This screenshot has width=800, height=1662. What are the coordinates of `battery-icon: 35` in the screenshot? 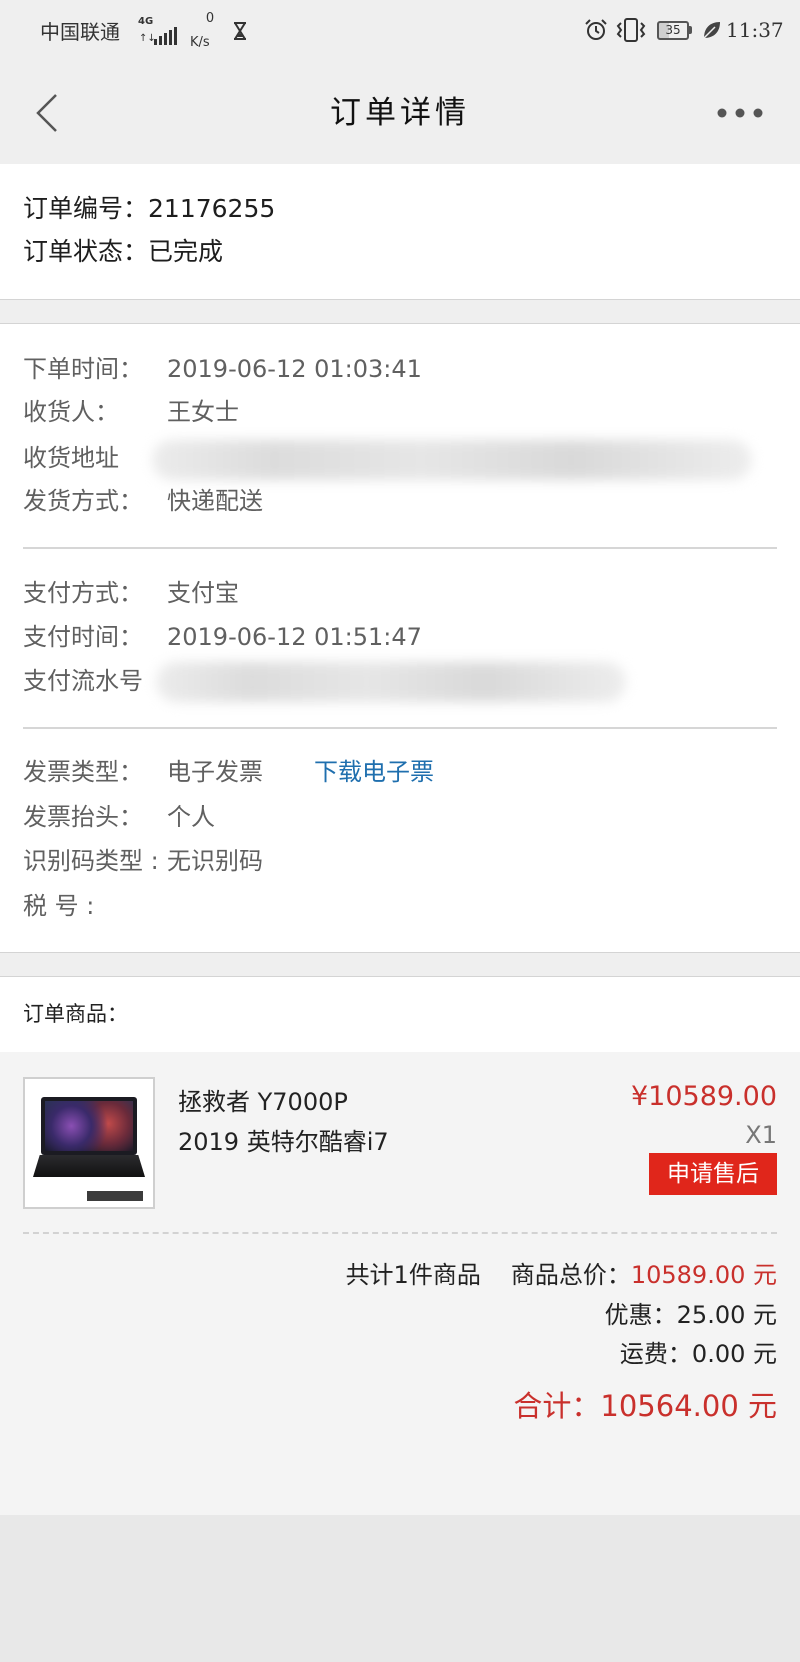 It's located at (673, 30).